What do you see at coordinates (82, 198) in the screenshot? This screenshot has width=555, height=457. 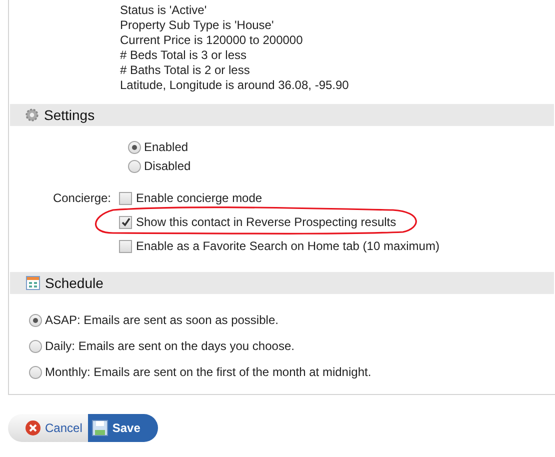 I see `concierge-label: Concierge:` at bounding box center [82, 198].